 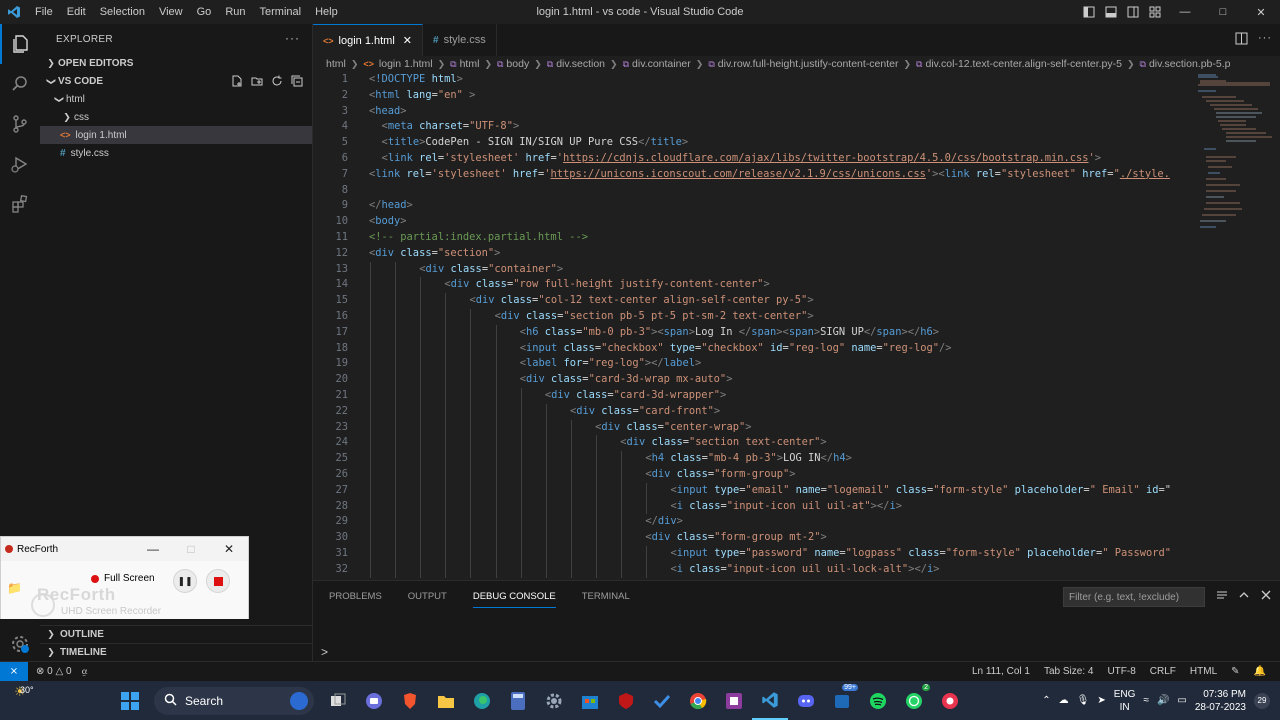 What do you see at coordinates (753, 80) in the screenshot?
I see `code-line: 1 <!DOCTYPE html>` at bounding box center [753, 80].